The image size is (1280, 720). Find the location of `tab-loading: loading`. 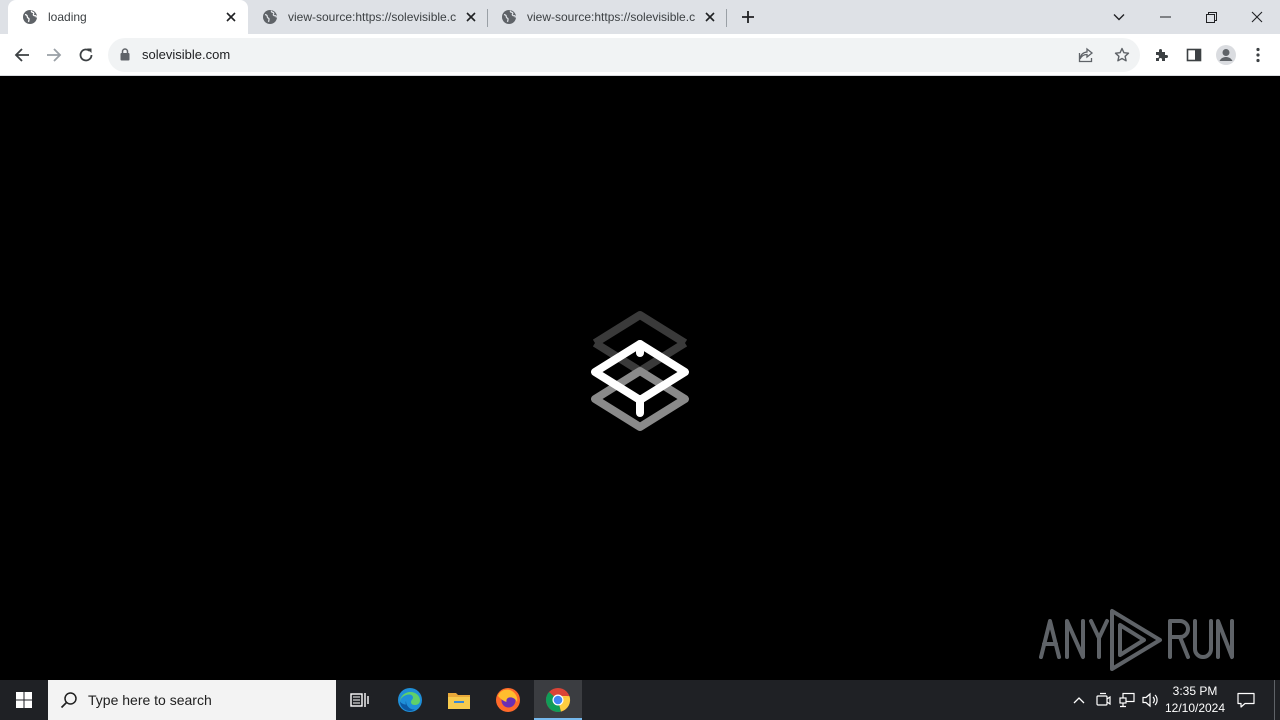

tab-loading: loading is located at coordinates (128, 17).